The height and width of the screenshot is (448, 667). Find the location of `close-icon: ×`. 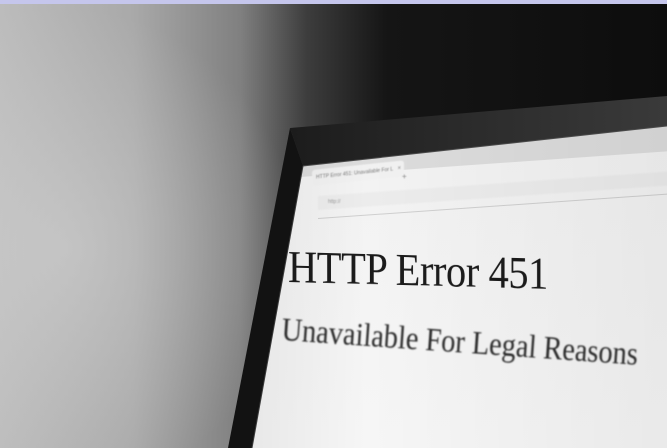

close-icon: × is located at coordinates (399, 169).